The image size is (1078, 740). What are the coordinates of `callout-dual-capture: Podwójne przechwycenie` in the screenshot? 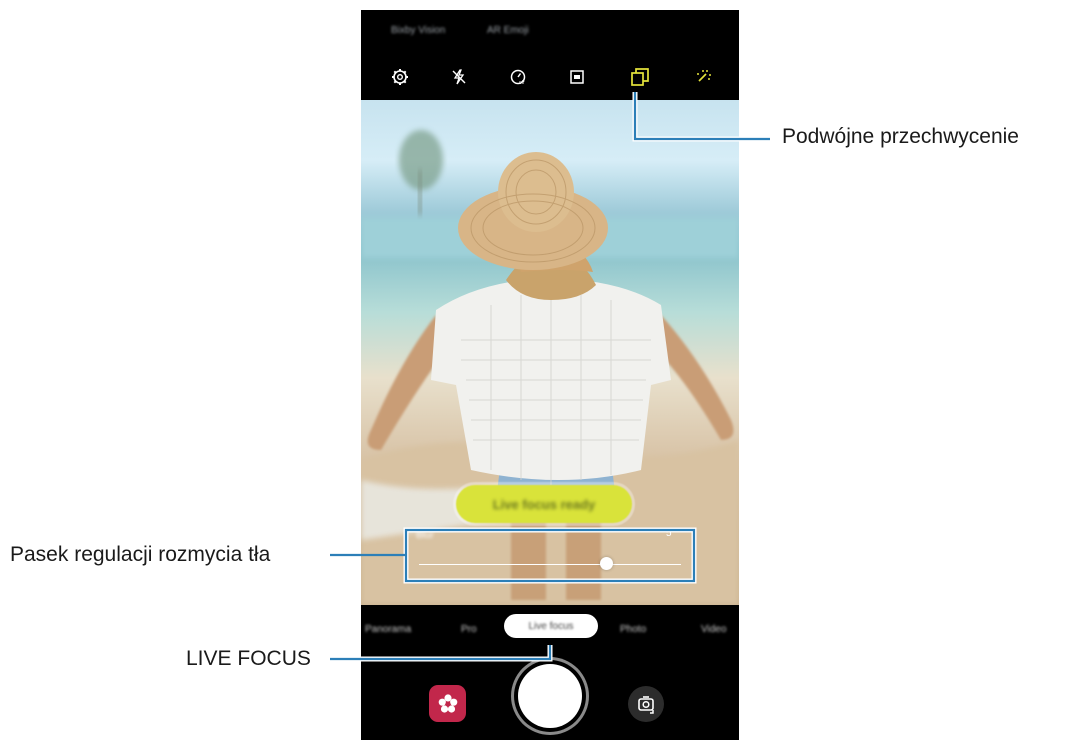 It's located at (900, 136).